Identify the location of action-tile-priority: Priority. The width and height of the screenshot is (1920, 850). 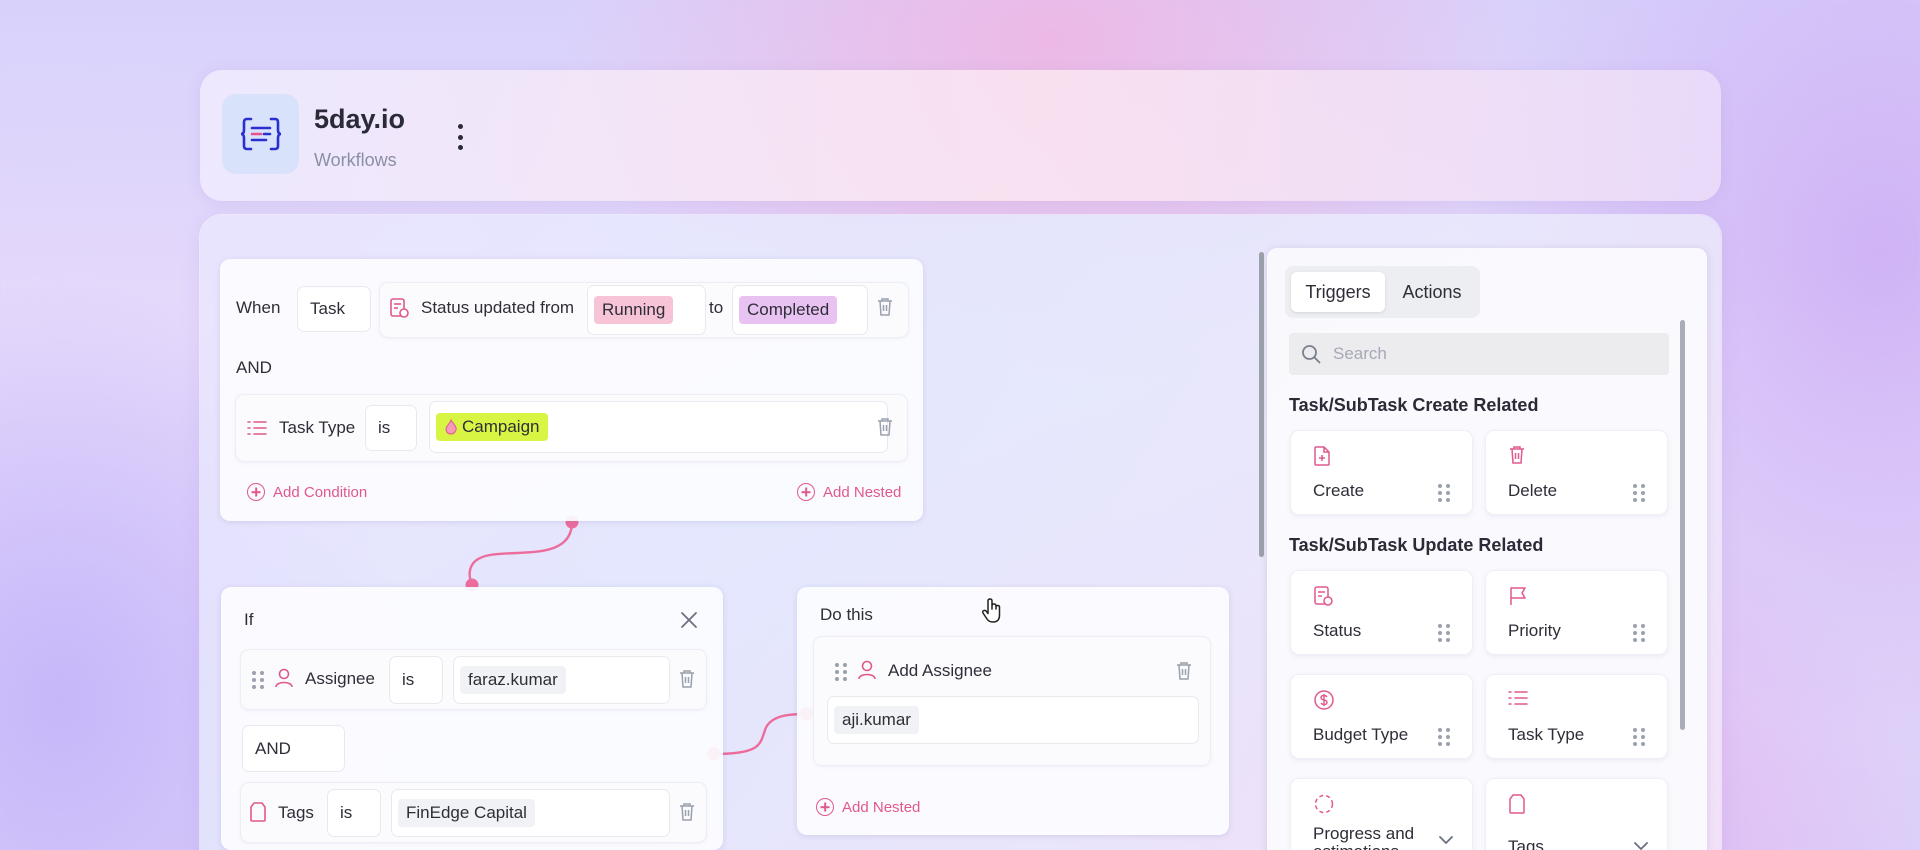
(1576, 612).